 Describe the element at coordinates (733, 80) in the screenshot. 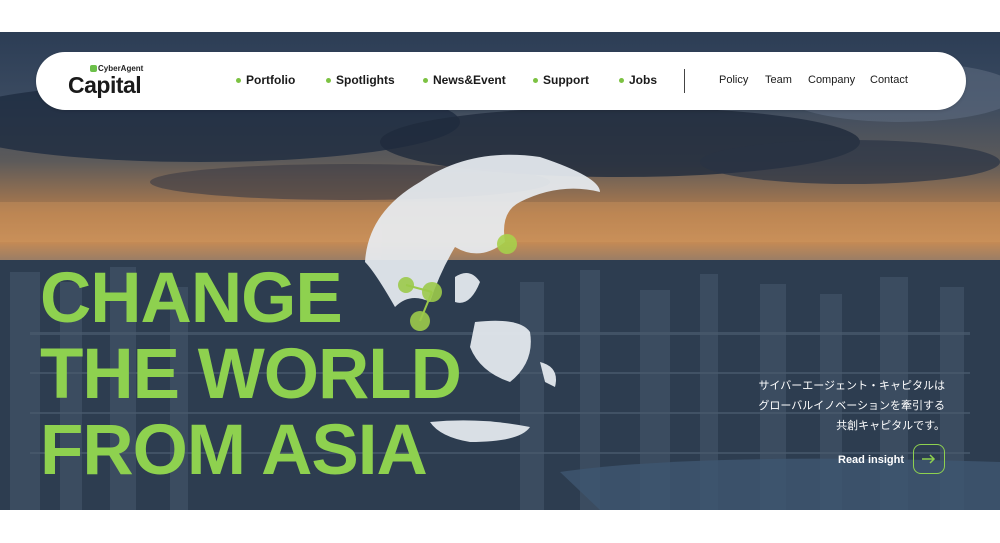

I see `nav-item-policy: Policy` at that location.